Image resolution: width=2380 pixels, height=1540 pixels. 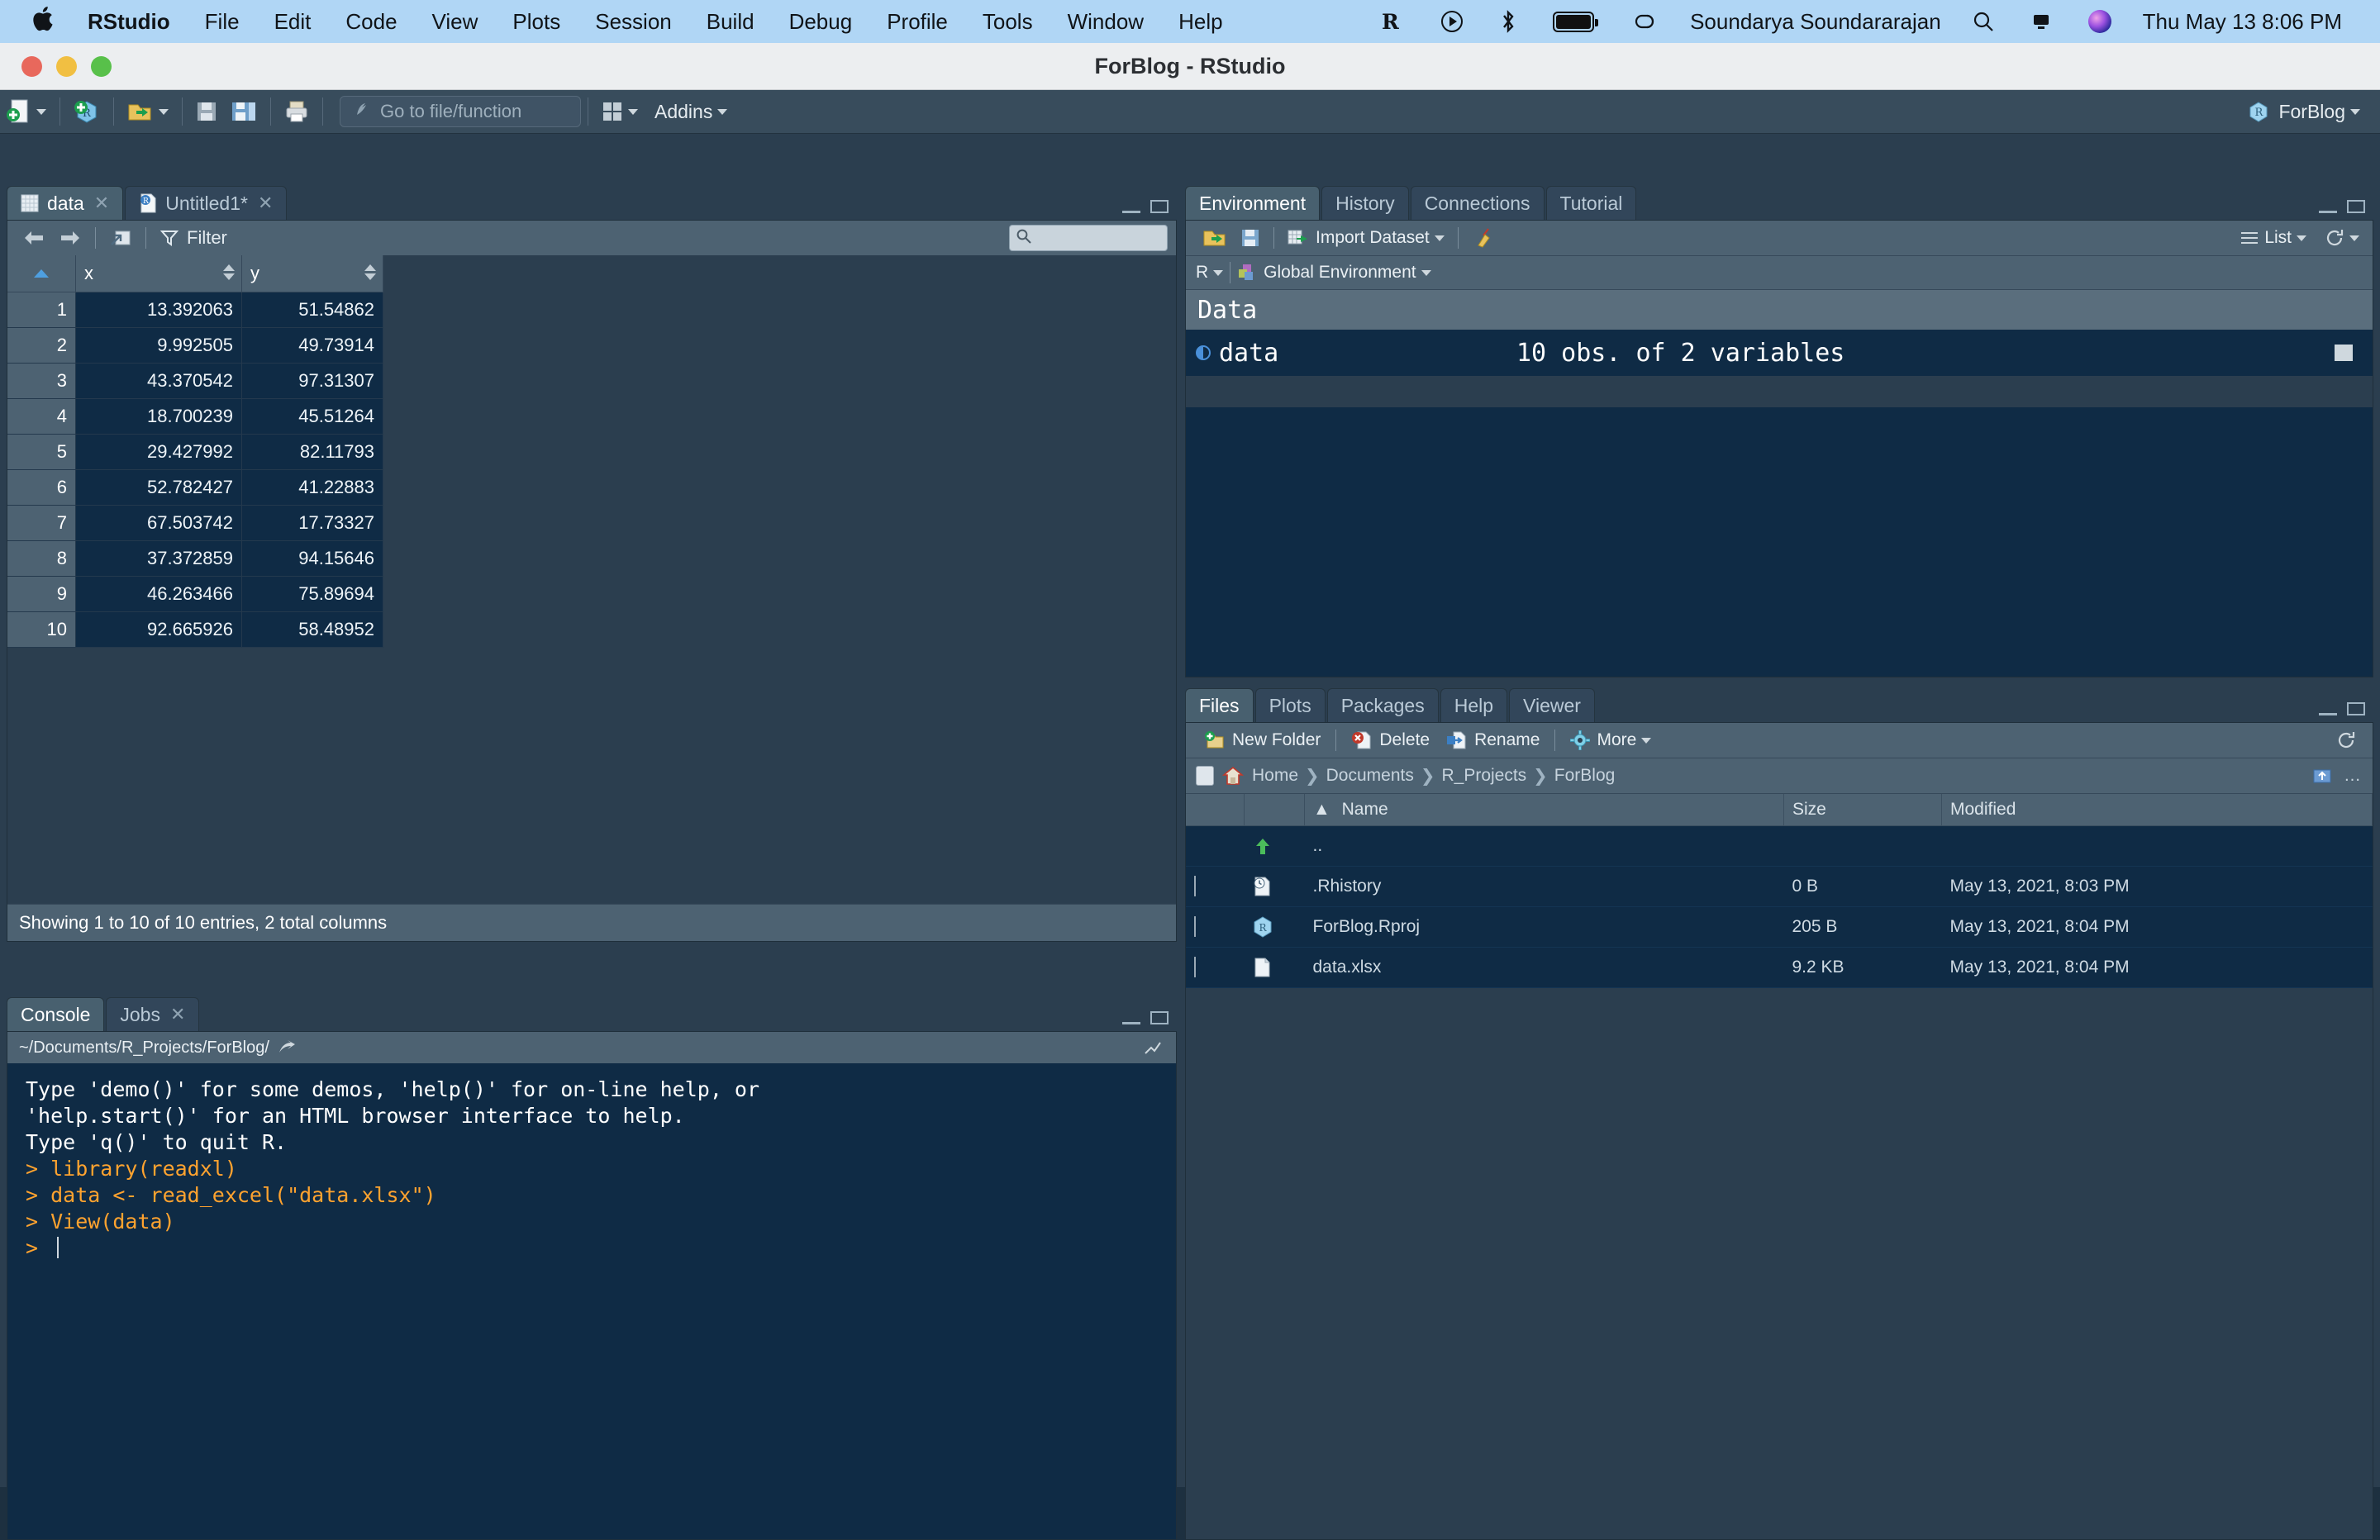 I want to click on apple-menu-icon, so click(x=42, y=20).